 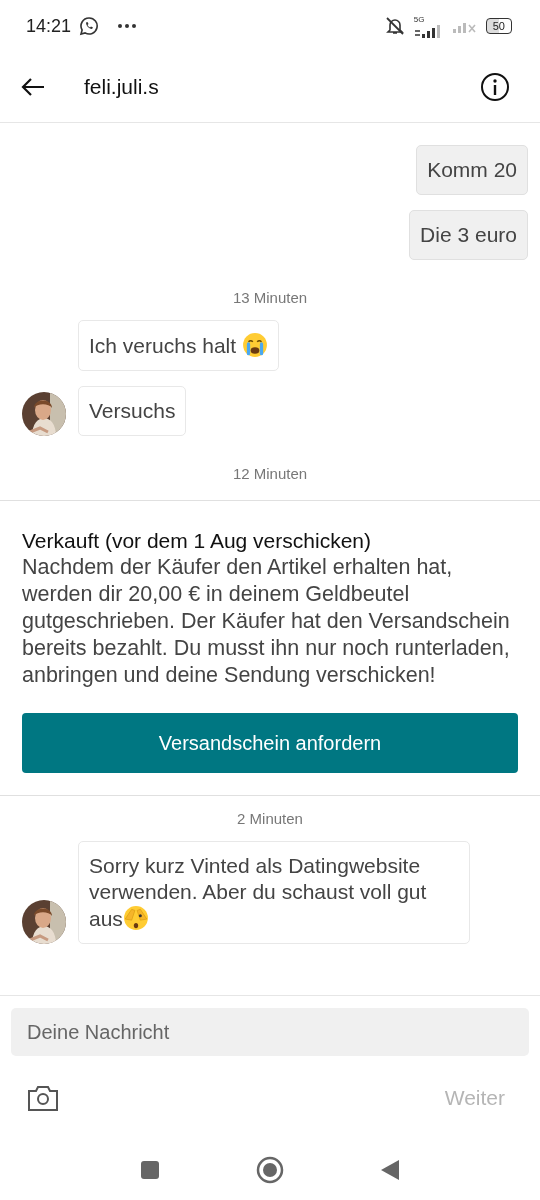 What do you see at coordinates (495, 87) in the screenshot?
I see `info-icon` at bounding box center [495, 87].